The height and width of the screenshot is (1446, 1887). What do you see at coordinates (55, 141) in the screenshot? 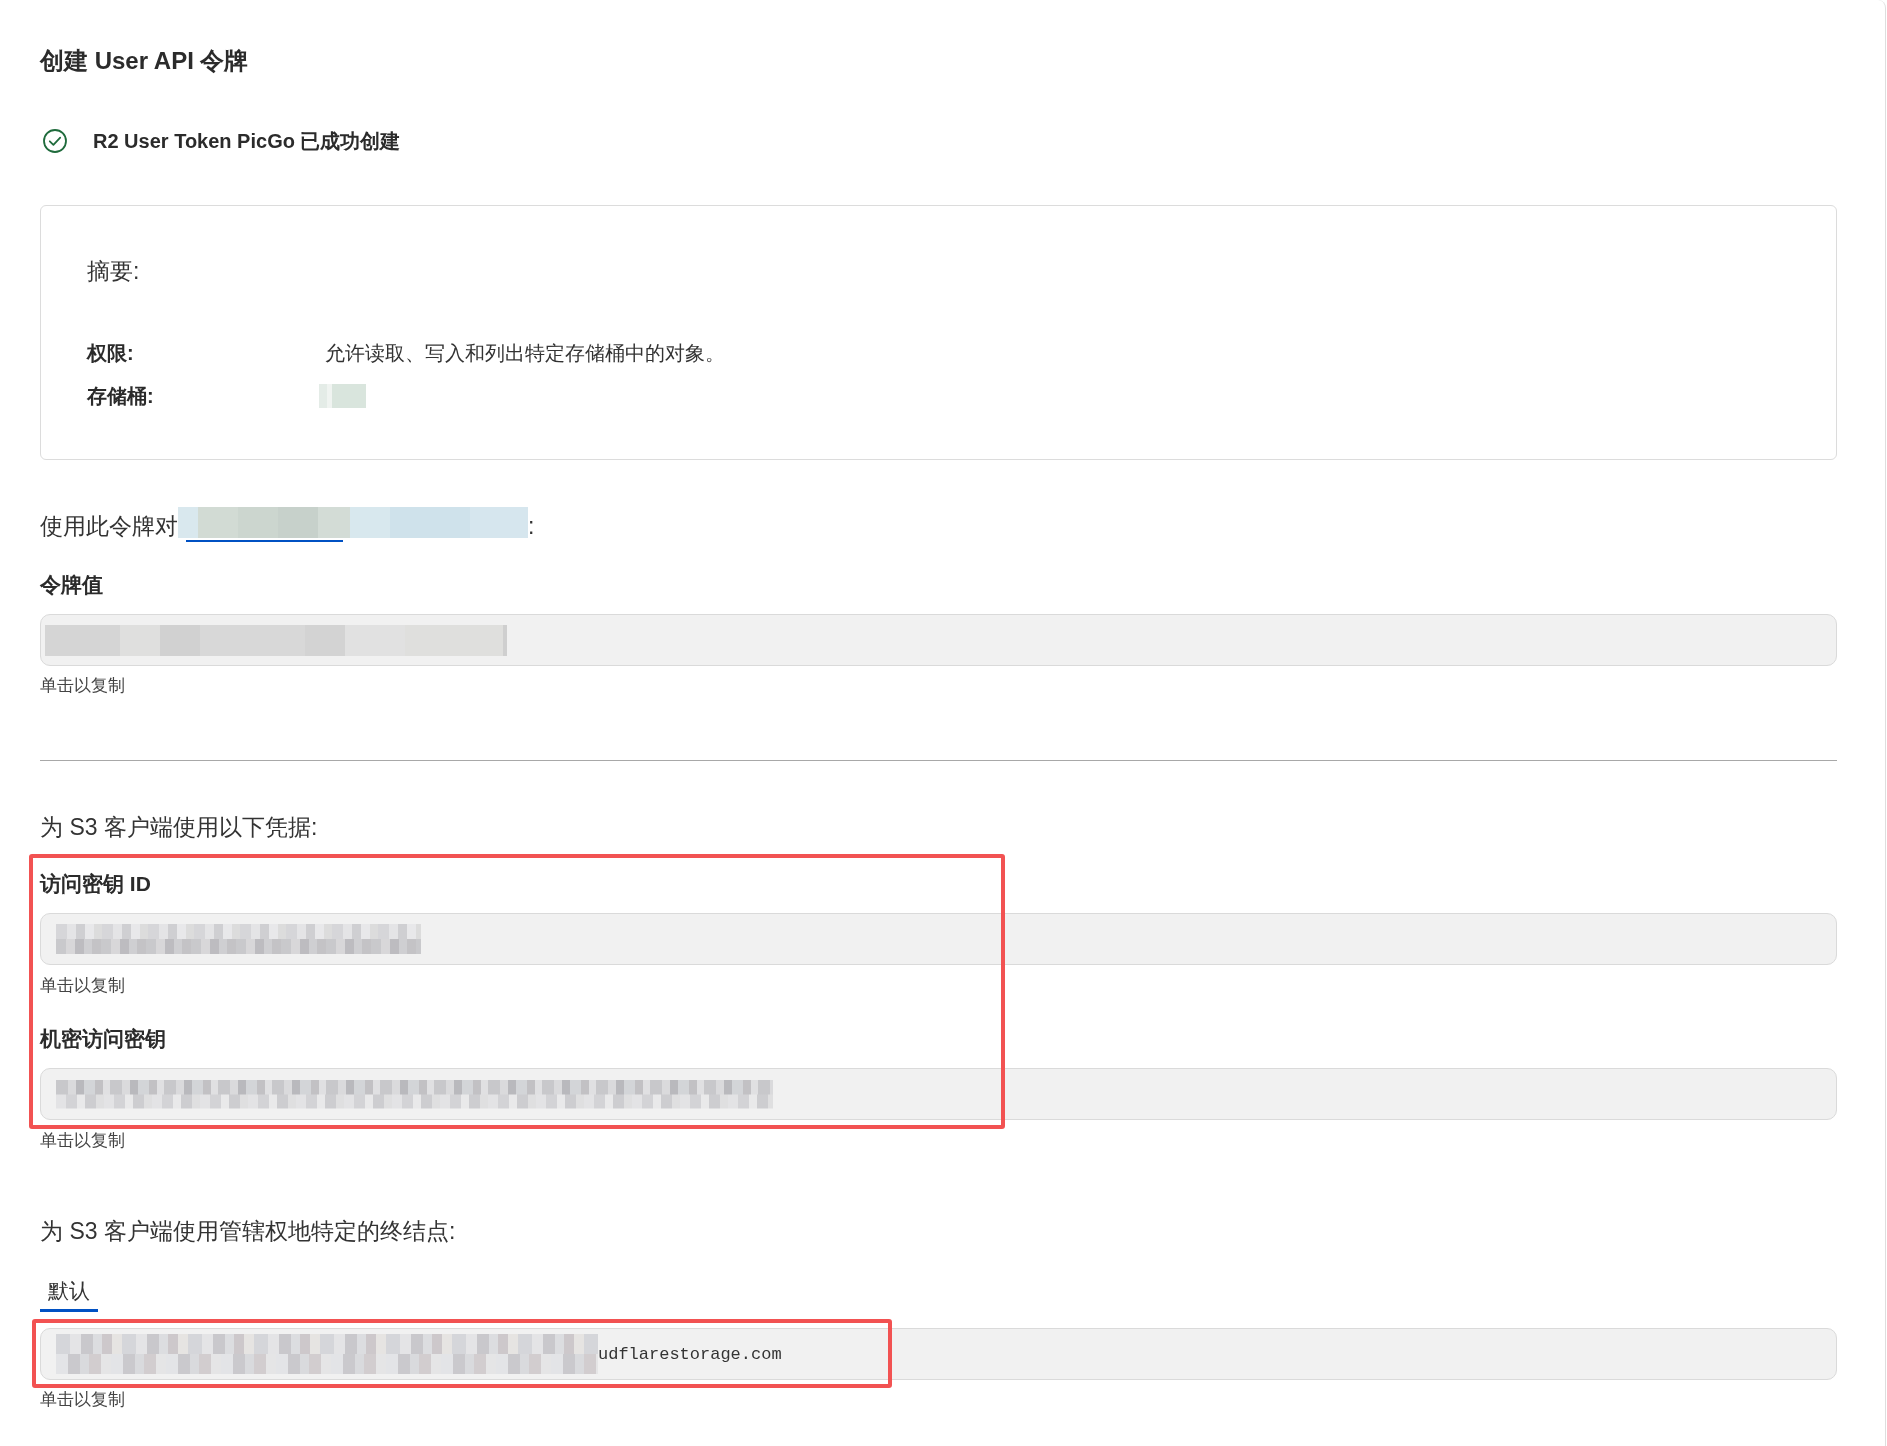
I see `check-circle-icon` at bounding box center [55, 141].